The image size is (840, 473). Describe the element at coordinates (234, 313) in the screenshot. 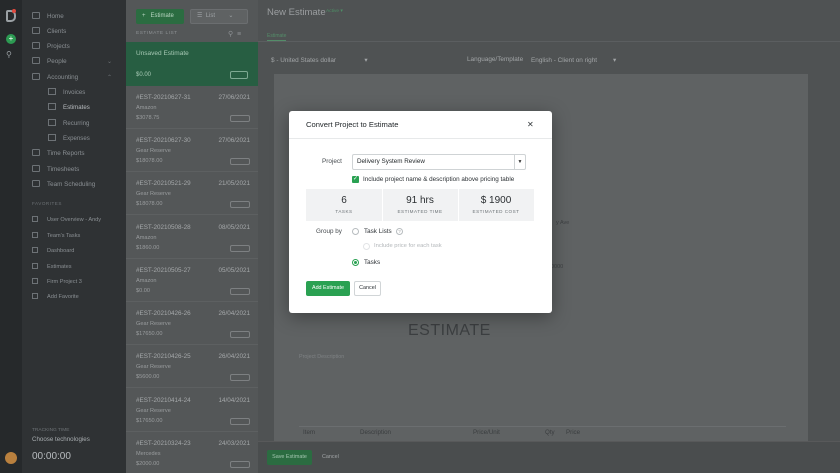

I see `estimate-date: 26/04/2021` at that location.